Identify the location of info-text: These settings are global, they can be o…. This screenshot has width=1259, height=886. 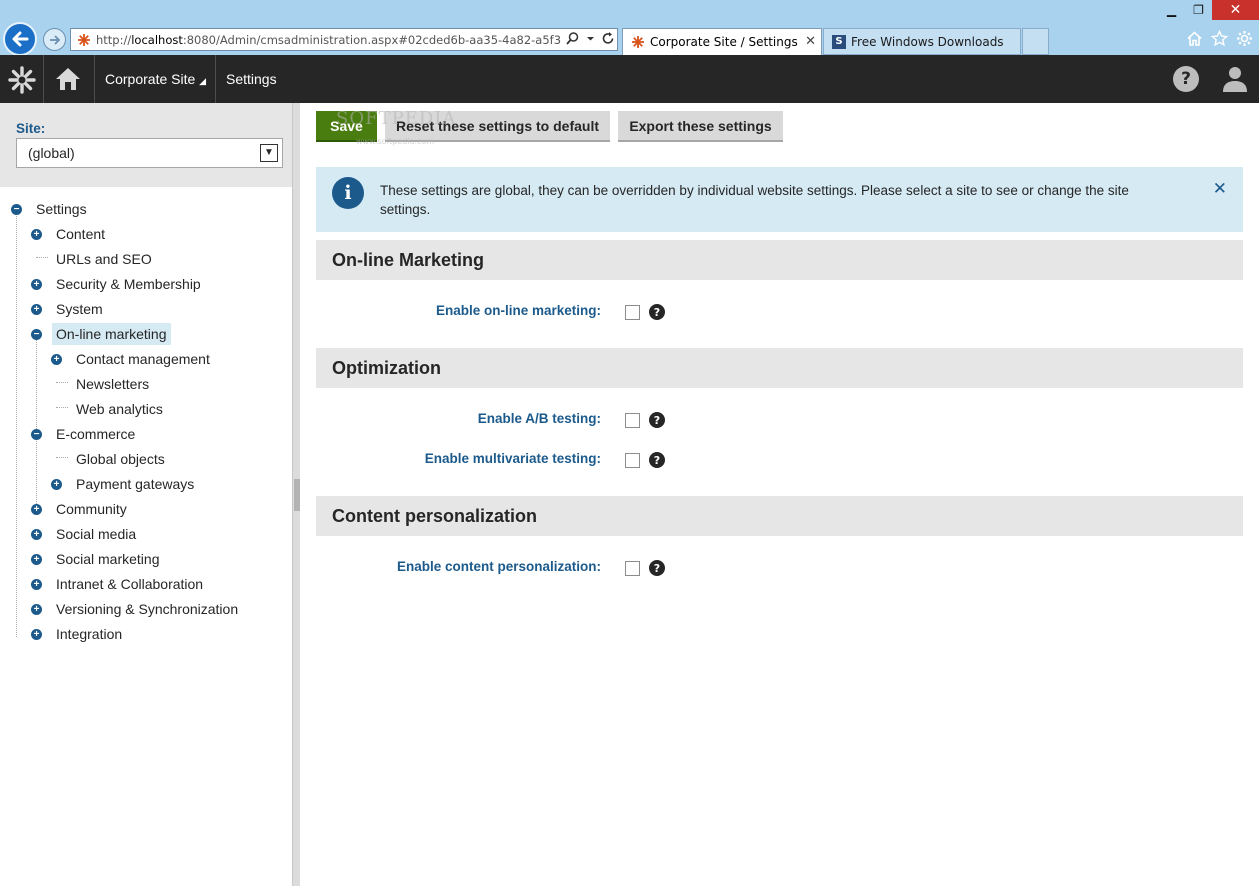
(754, 200).